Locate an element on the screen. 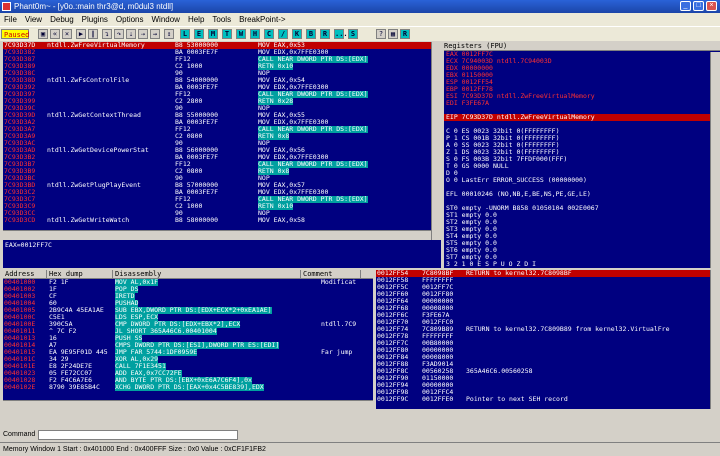 This screenshot has height=456, width=720. step-over-icon: ↷ is located at coordinates (119, 34).